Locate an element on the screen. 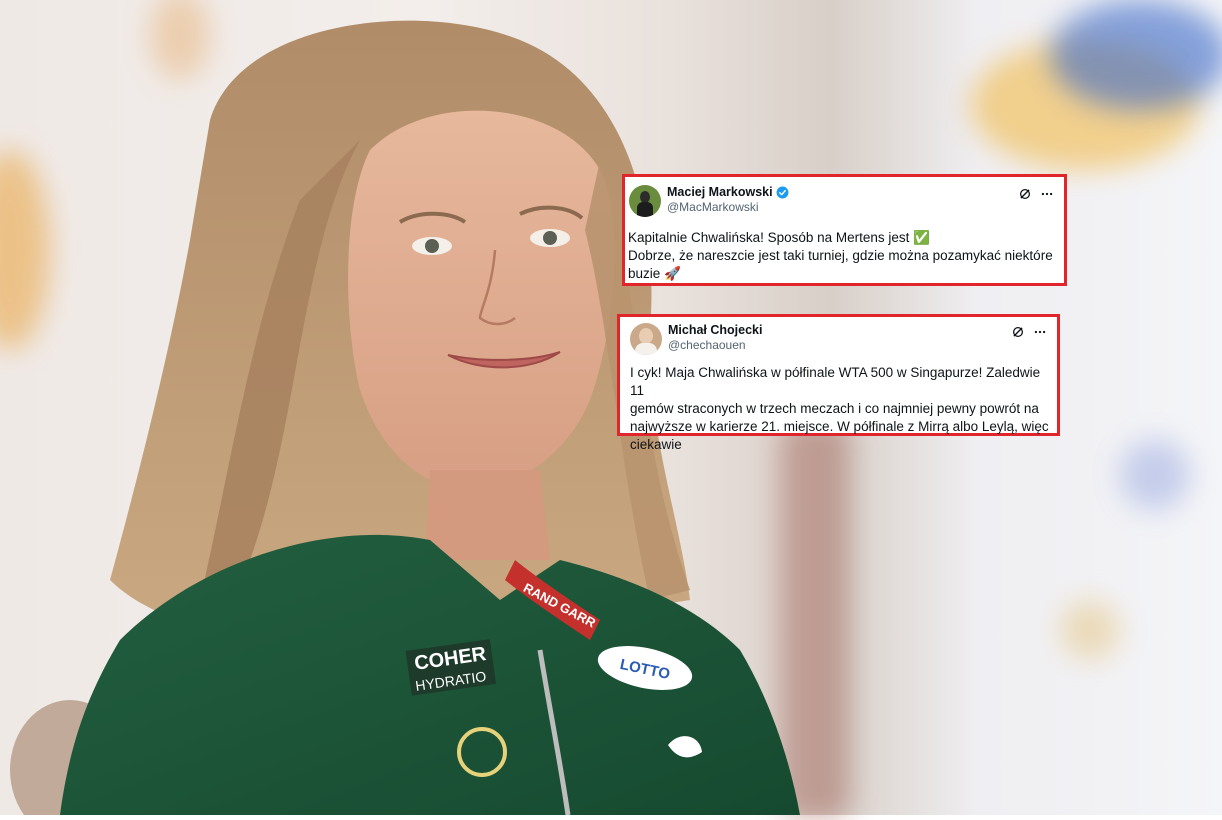 The image size is (1222, 820). display-name: Maciej Markowski is located at coordinates (720, 192).